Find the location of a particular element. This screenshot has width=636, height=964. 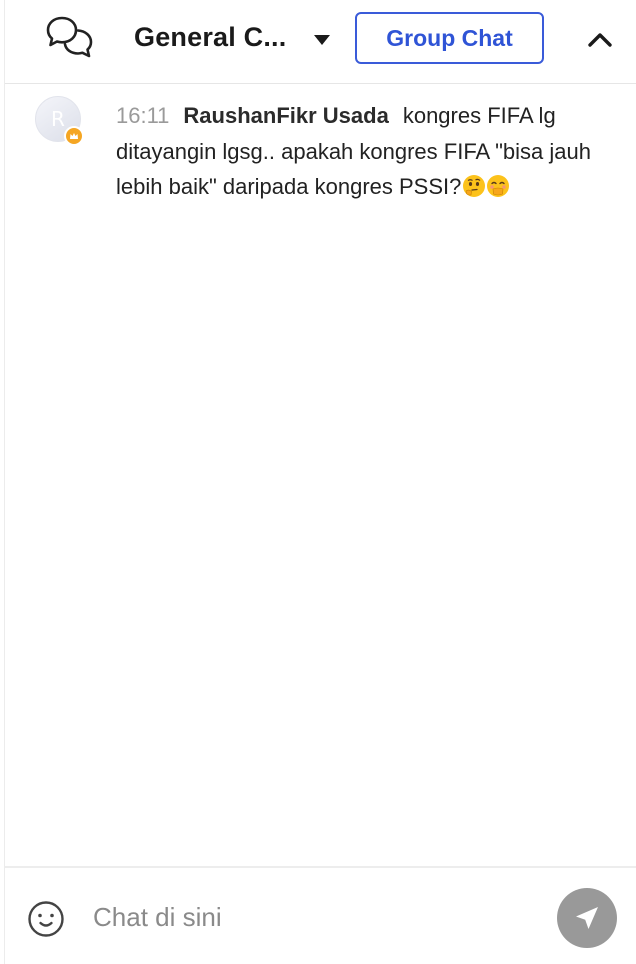

thinking-face-icon is located at coordinates (474, 186).